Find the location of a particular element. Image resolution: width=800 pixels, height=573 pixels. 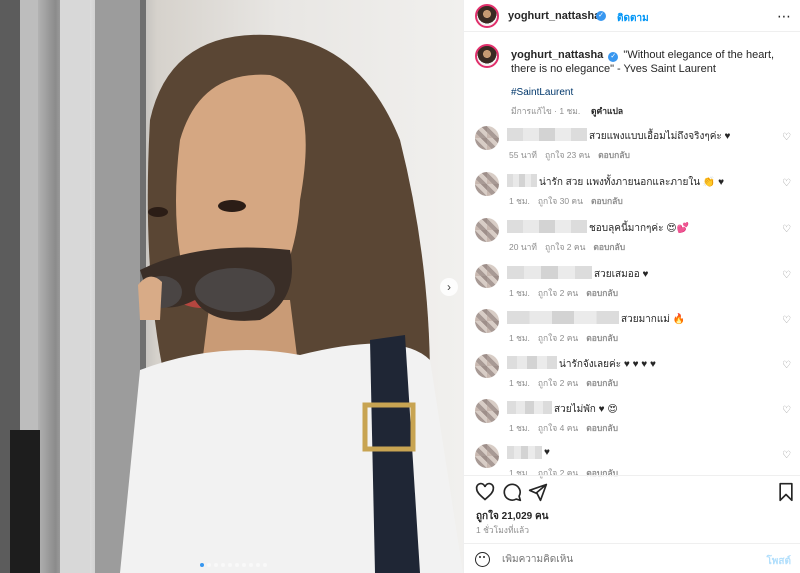

comment-meta: 20 นาที ถูกใจ 2 คน ตอบกลับ is located at coordinates (571, 247).